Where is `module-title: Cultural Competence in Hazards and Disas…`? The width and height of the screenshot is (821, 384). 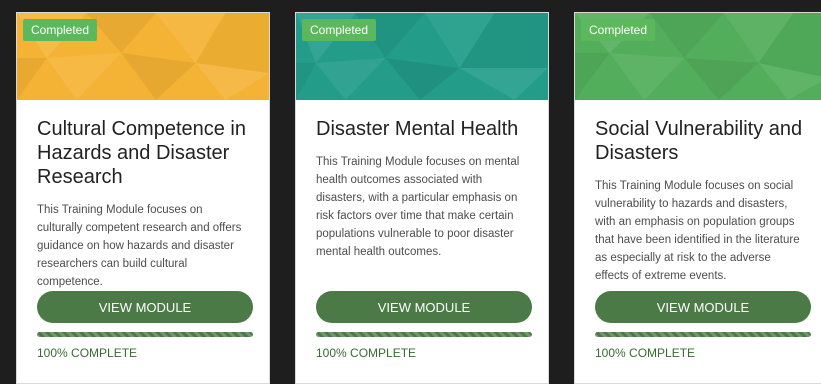
module-title: Cultural Competence in Hazards and Disas… is located at coordinates (141, 153).